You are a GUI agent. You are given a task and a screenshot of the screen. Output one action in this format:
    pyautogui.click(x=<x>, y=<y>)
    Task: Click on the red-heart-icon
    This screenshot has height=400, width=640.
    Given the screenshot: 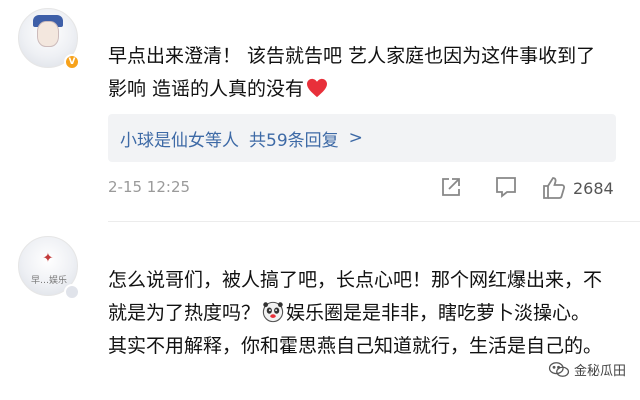 What is the action you would take?
    pyautogui.click(x=317, y=88)
    